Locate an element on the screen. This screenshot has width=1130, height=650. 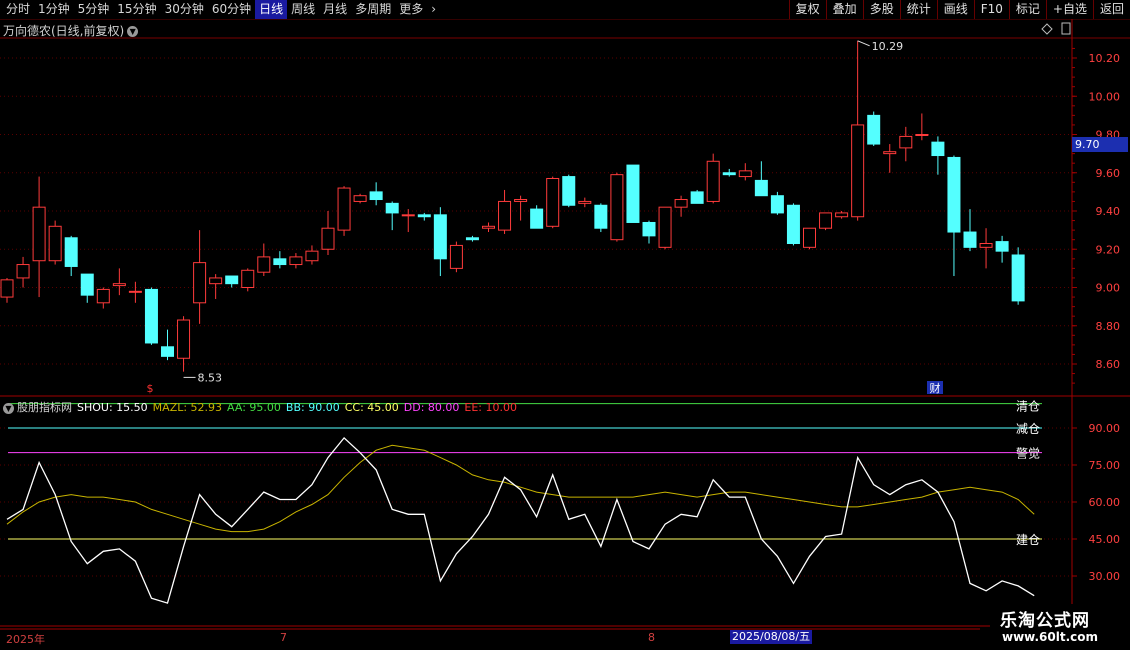
ind-bb: BB: 90.00 is located at coordinates (312, 407).